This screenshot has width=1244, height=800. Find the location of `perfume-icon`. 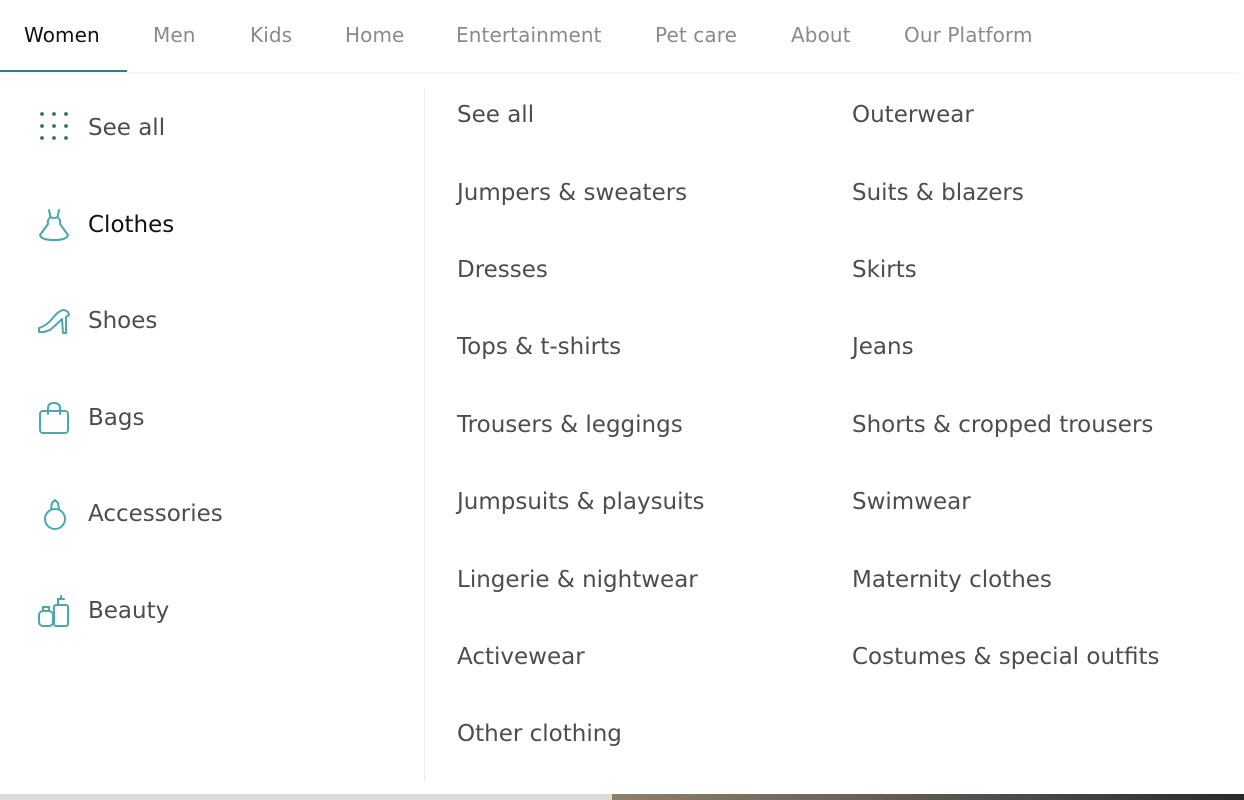

perfume-icon is located at coordinates (53, 611).